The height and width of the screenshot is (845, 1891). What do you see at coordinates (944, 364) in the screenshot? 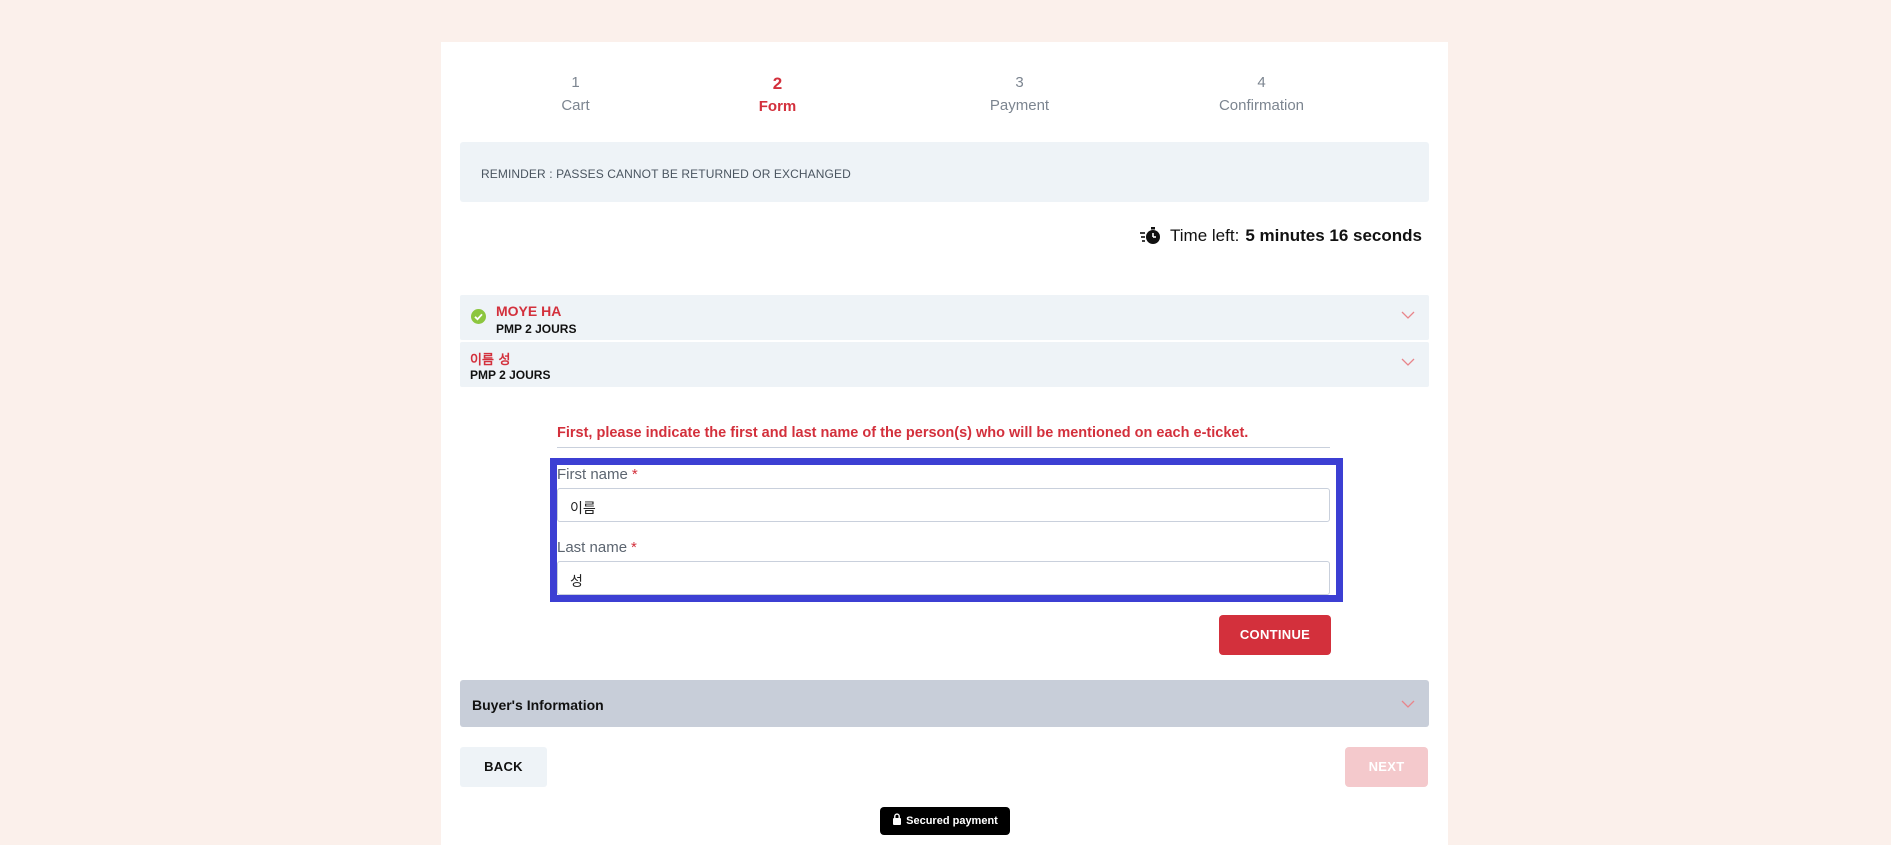
I see `participant-accordion-2: 이름 성 PMP 2 JOURS` at bounding box center [944, 364].